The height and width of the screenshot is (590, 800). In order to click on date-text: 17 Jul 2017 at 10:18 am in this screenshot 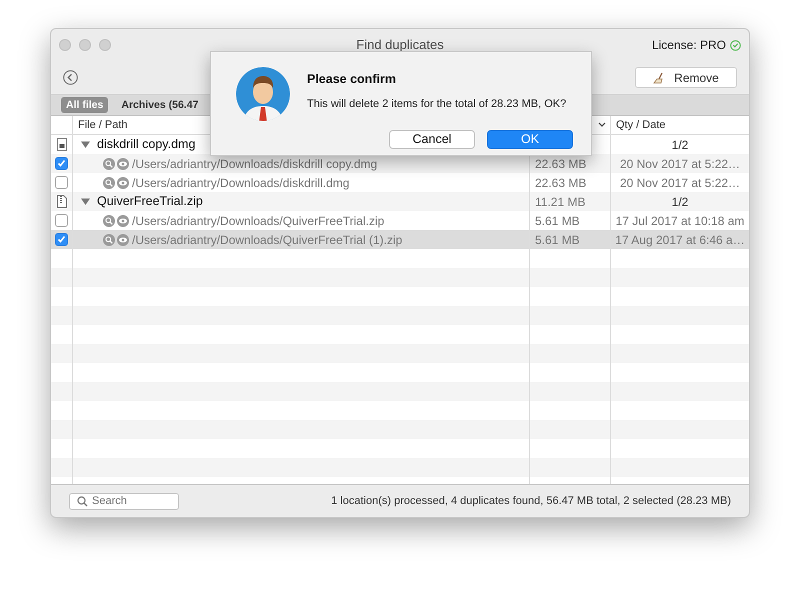, I will do `click(680, 221)`.